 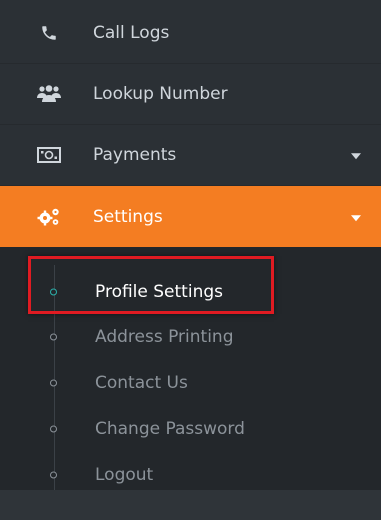 I want to click on menu-item-settings: Settings, so click(x=190, y=216).